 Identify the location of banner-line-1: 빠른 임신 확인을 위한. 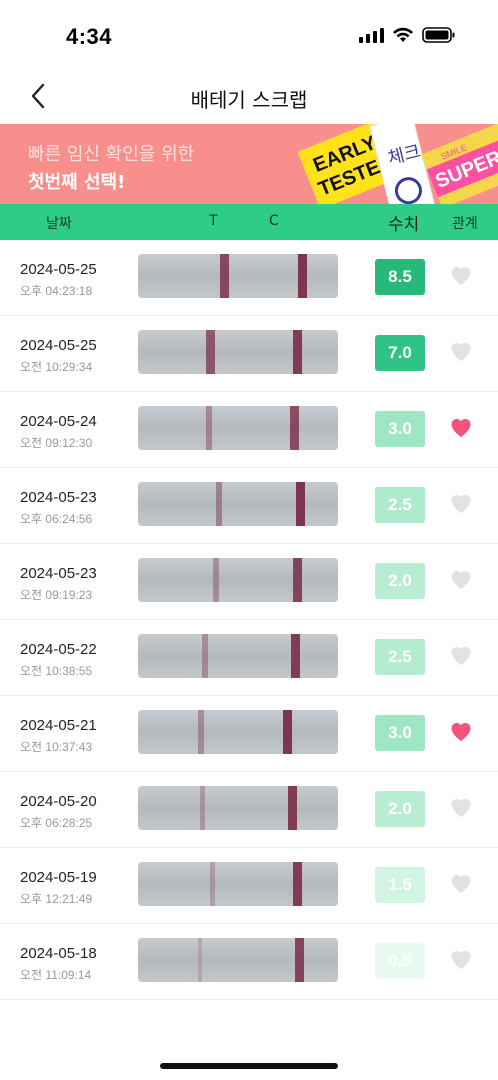
(111, 154).